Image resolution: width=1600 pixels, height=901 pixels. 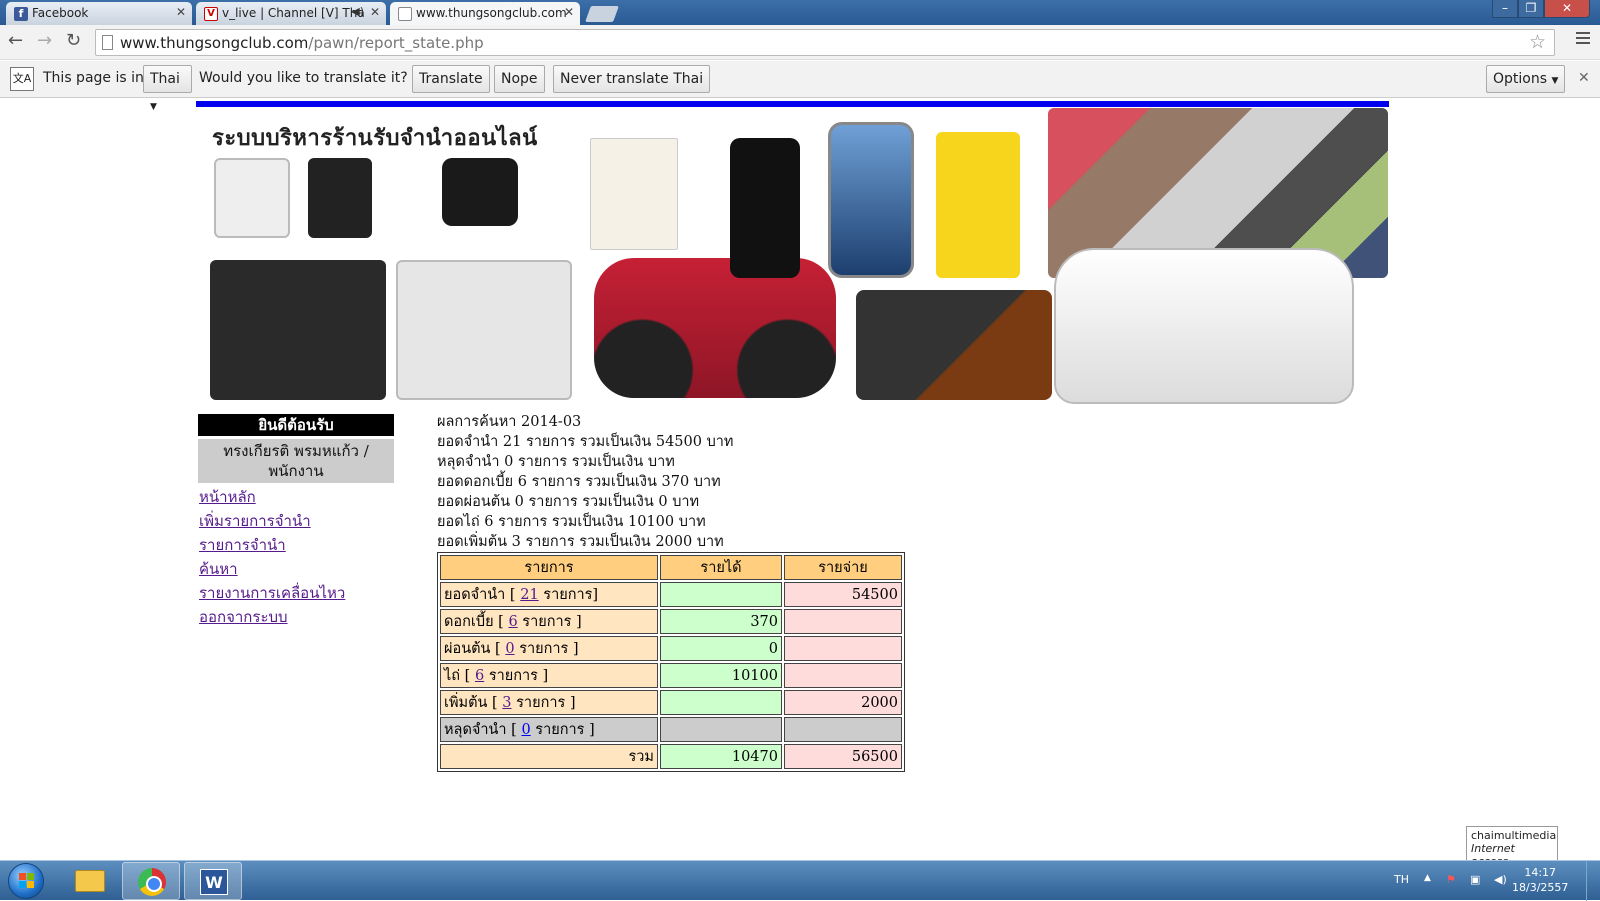 I want to click on summary-line: ยอดไถ่ 6 รายการ รวมเป็นเงิน 10100 บาท, so click(x=571, y=522).